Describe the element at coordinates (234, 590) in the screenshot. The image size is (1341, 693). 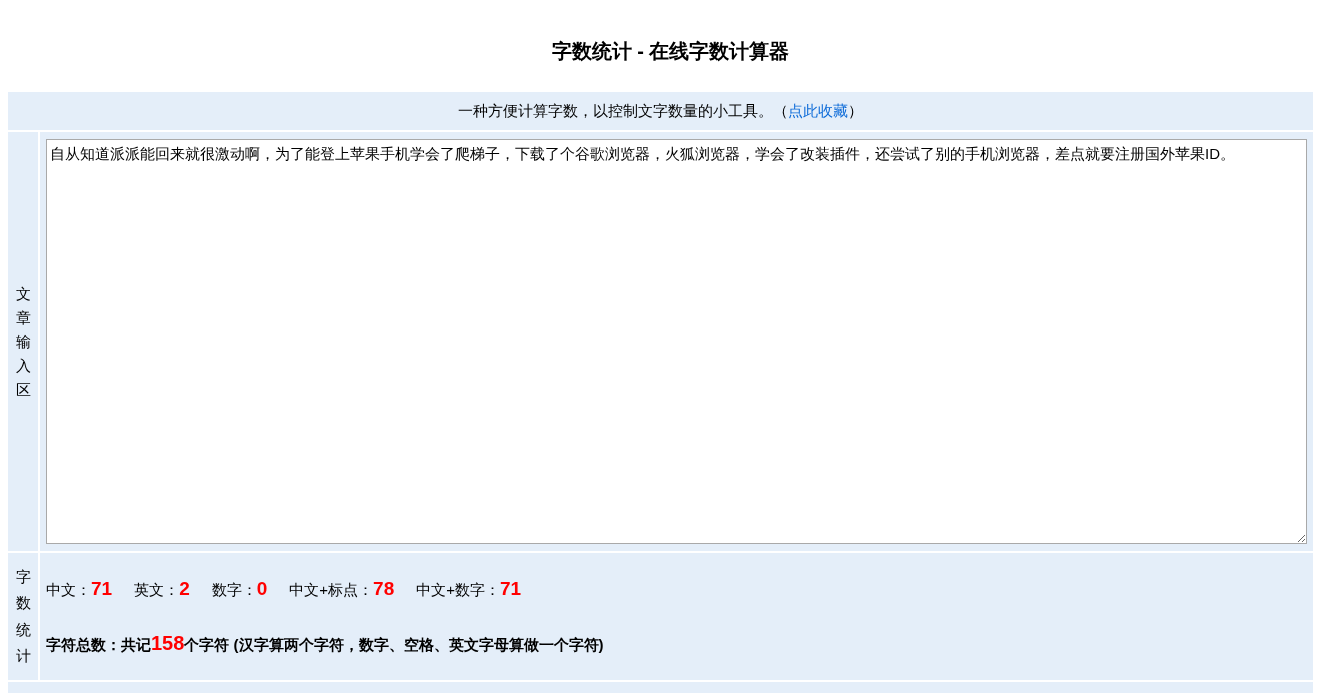
I see `stat-label: 数字：` at that location.